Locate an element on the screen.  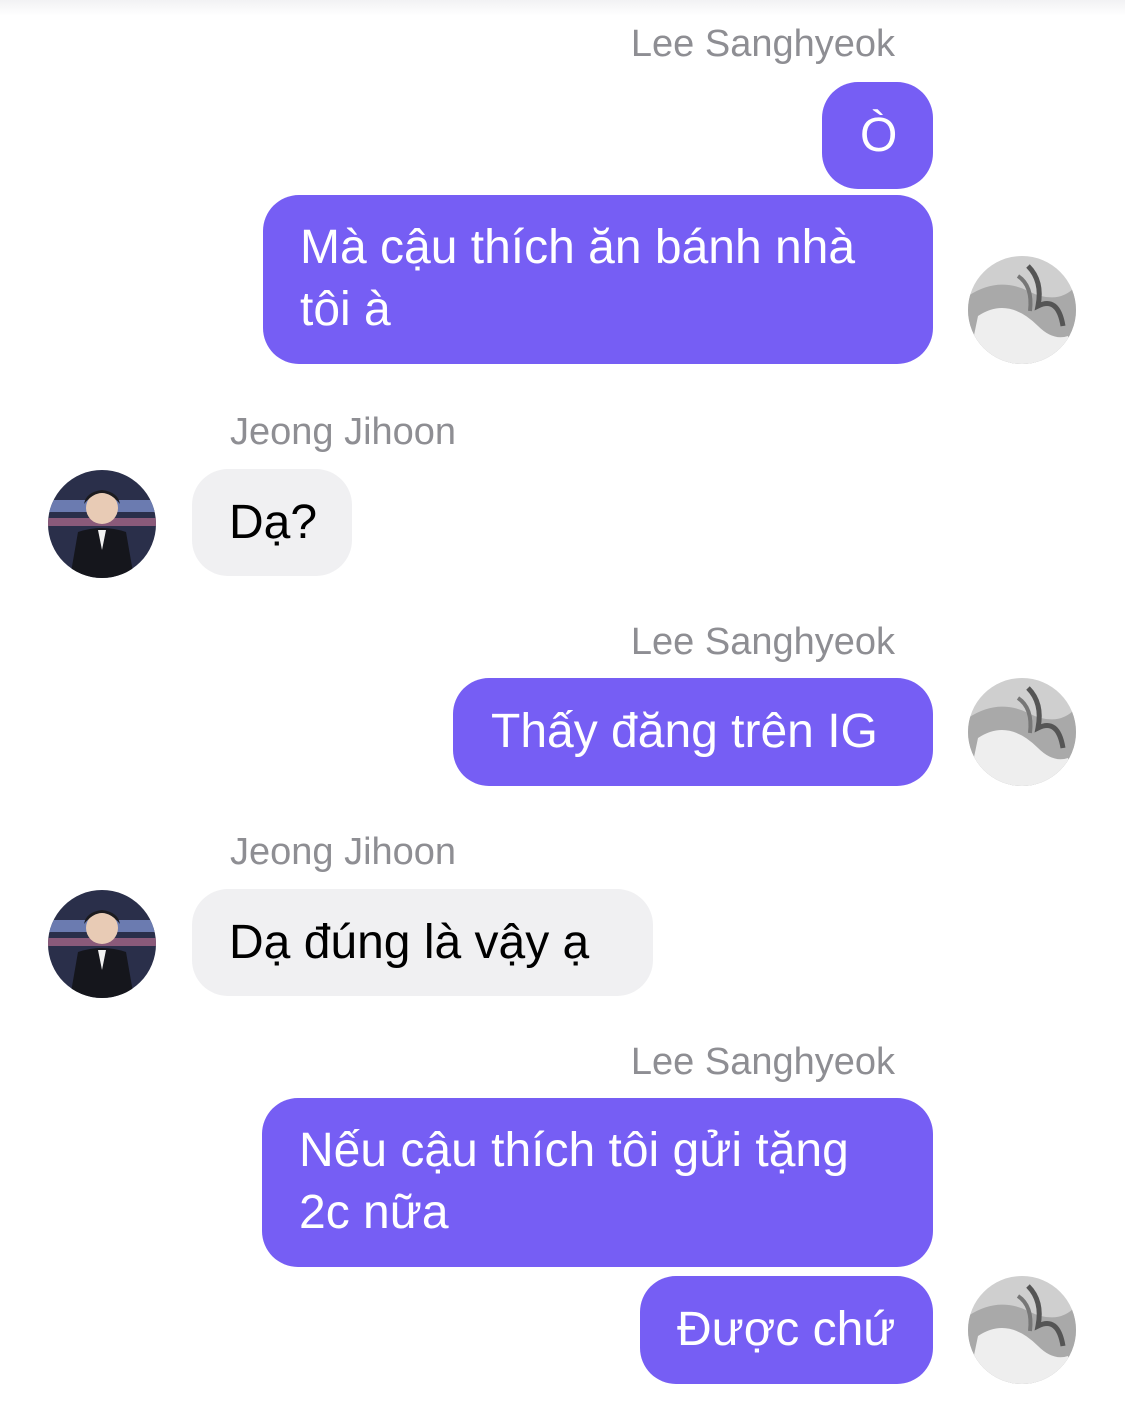
message-bubble-outgoing: Mà cậu thích ăn bánh nhà tôi à is located at coordinates (598, 279).